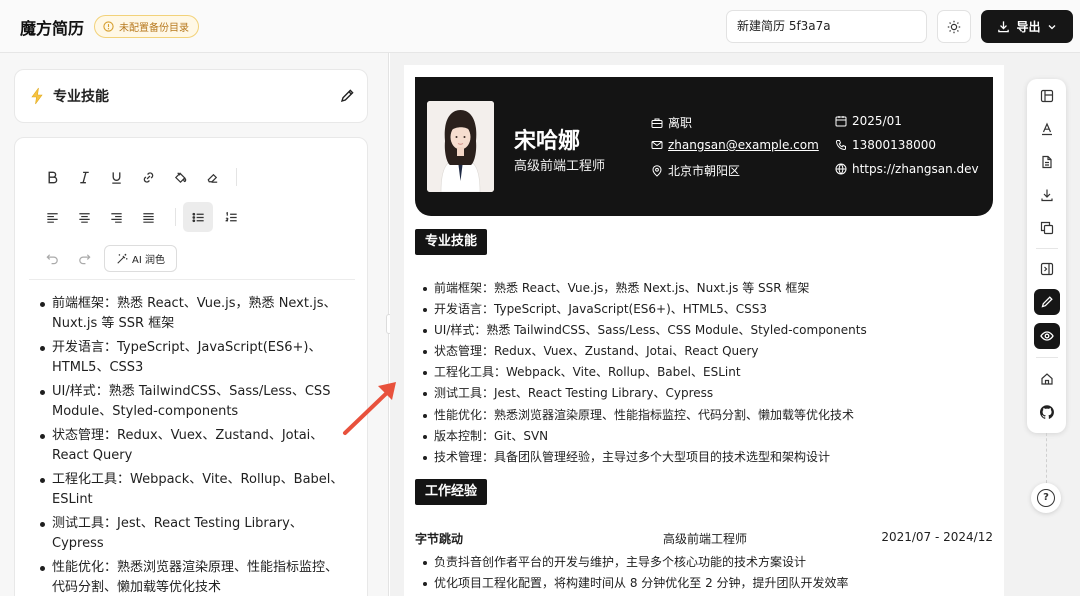  I want to click on list-item: 负责抖音创作者平台的开发与维护，主导多个核心功能的技术方案设计, so click(635, 562).